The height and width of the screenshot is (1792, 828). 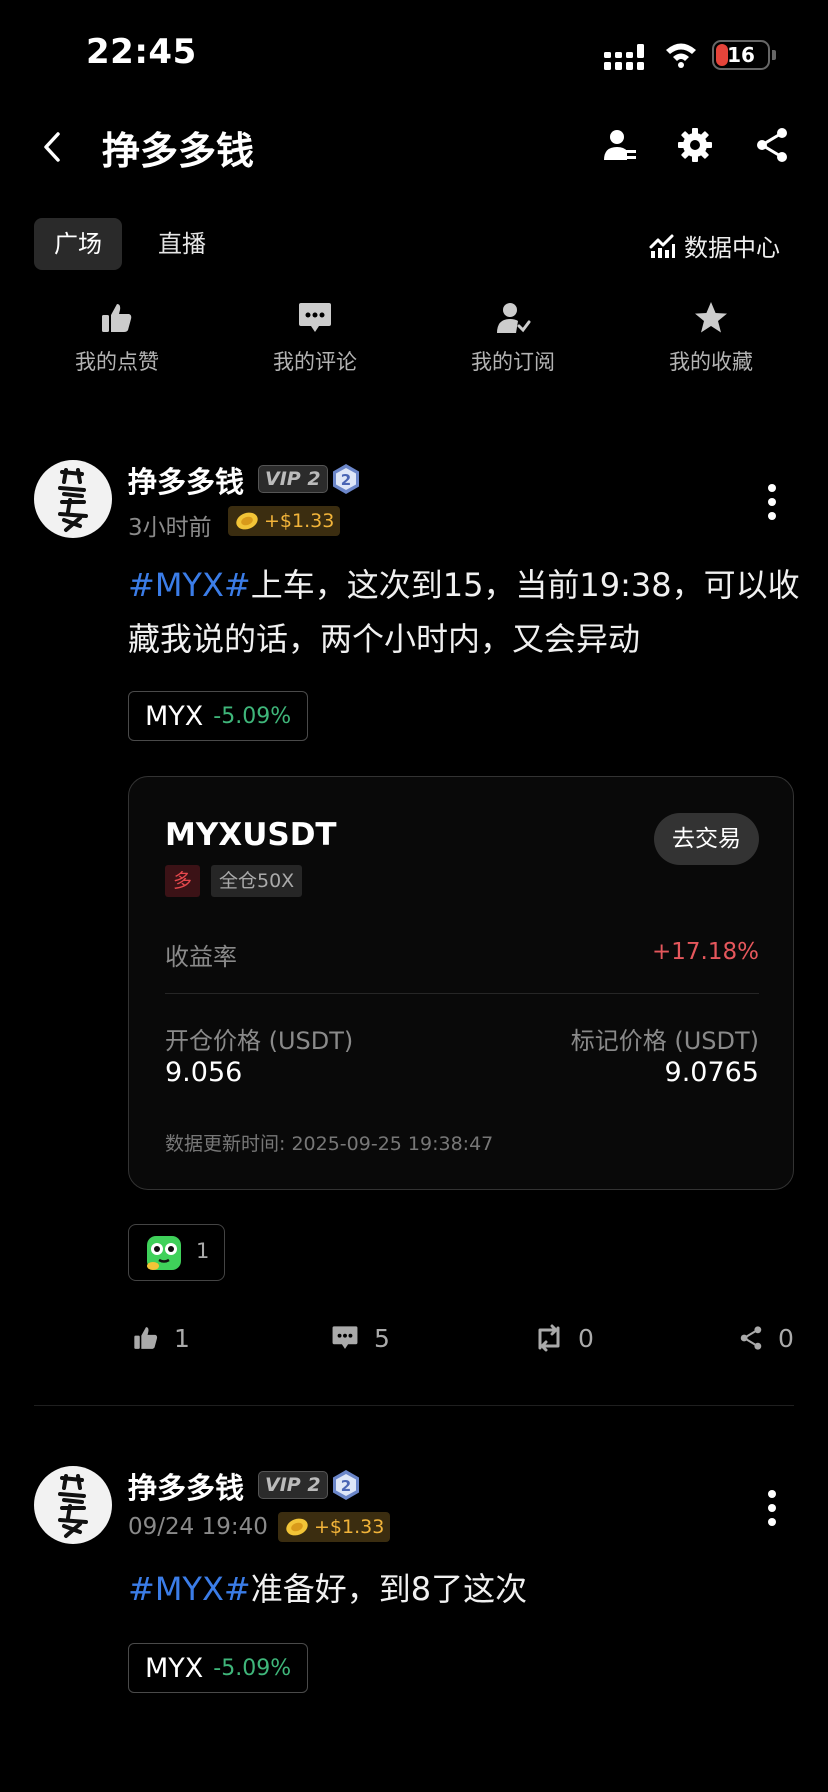 I want to click on emoji-count: 1, so click(x=203, y=1251).